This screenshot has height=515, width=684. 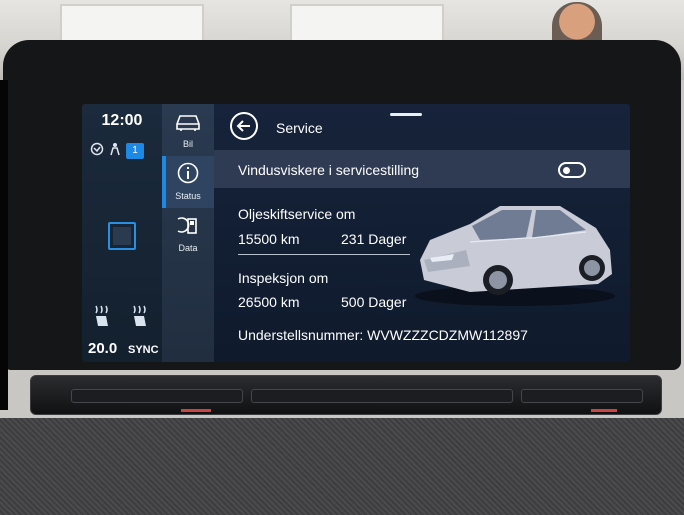 I want to click on car-image, so click(x=515, y=256).